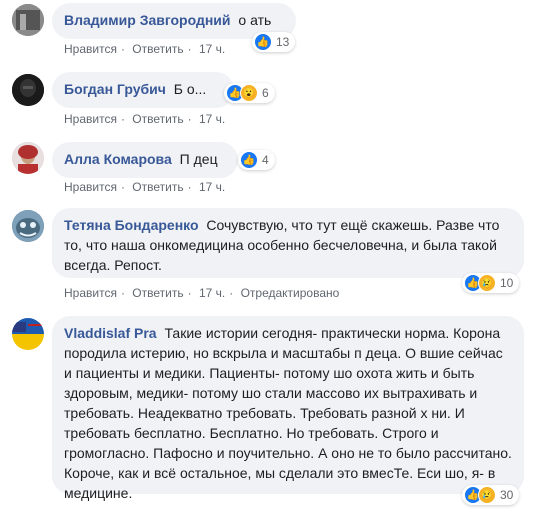  I want to click on comment-author: Тетяна Бондаренко, so click(131, 225).